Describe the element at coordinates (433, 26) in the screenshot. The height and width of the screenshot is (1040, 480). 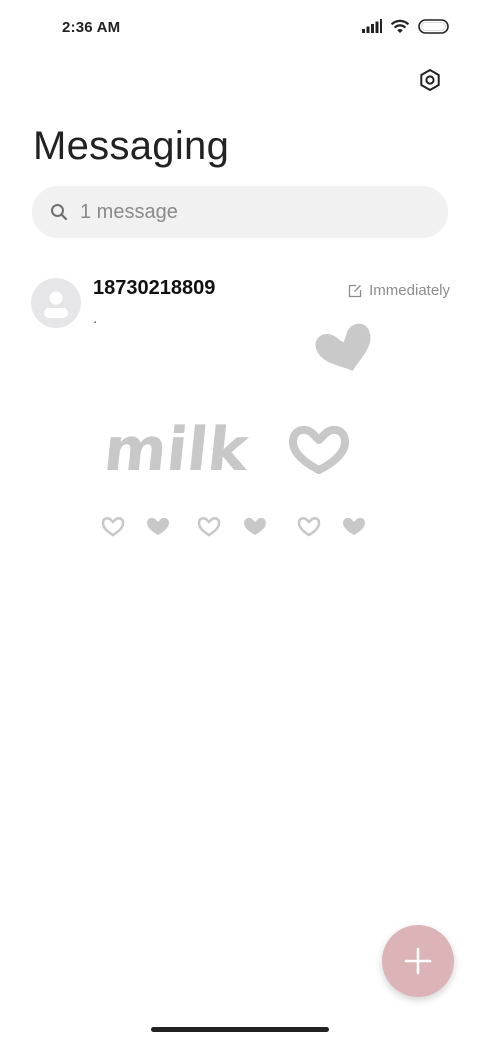
I see `battery-icon` at that location.